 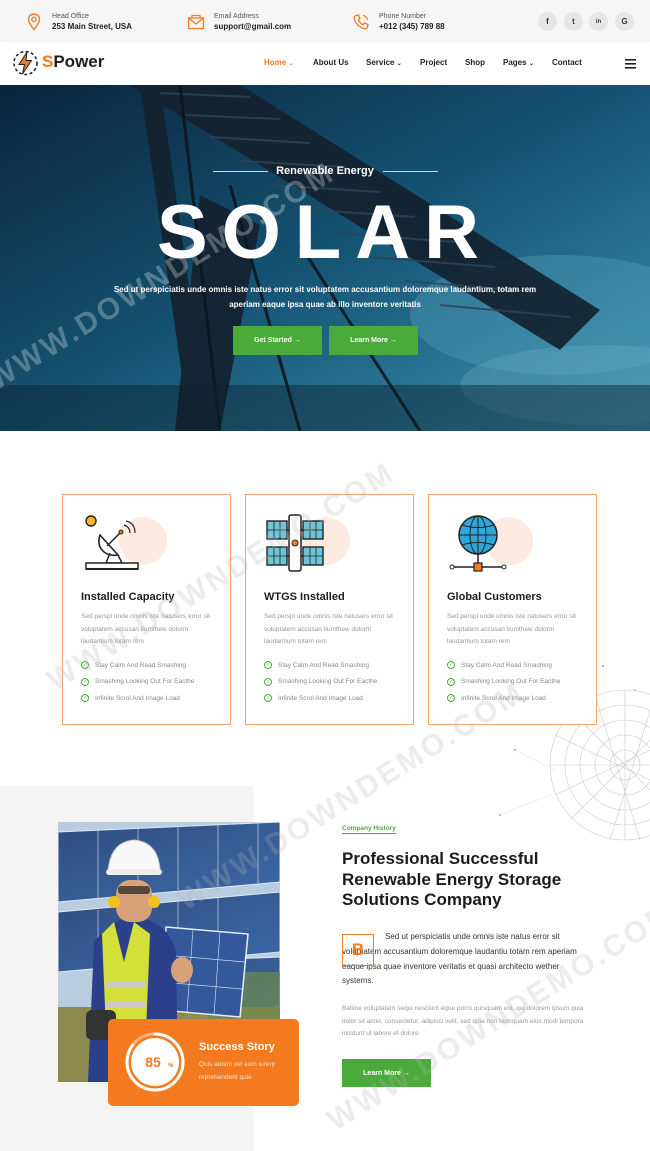 I want to click on nav-pages: Pages ⌄, so click(x=518, y=62).